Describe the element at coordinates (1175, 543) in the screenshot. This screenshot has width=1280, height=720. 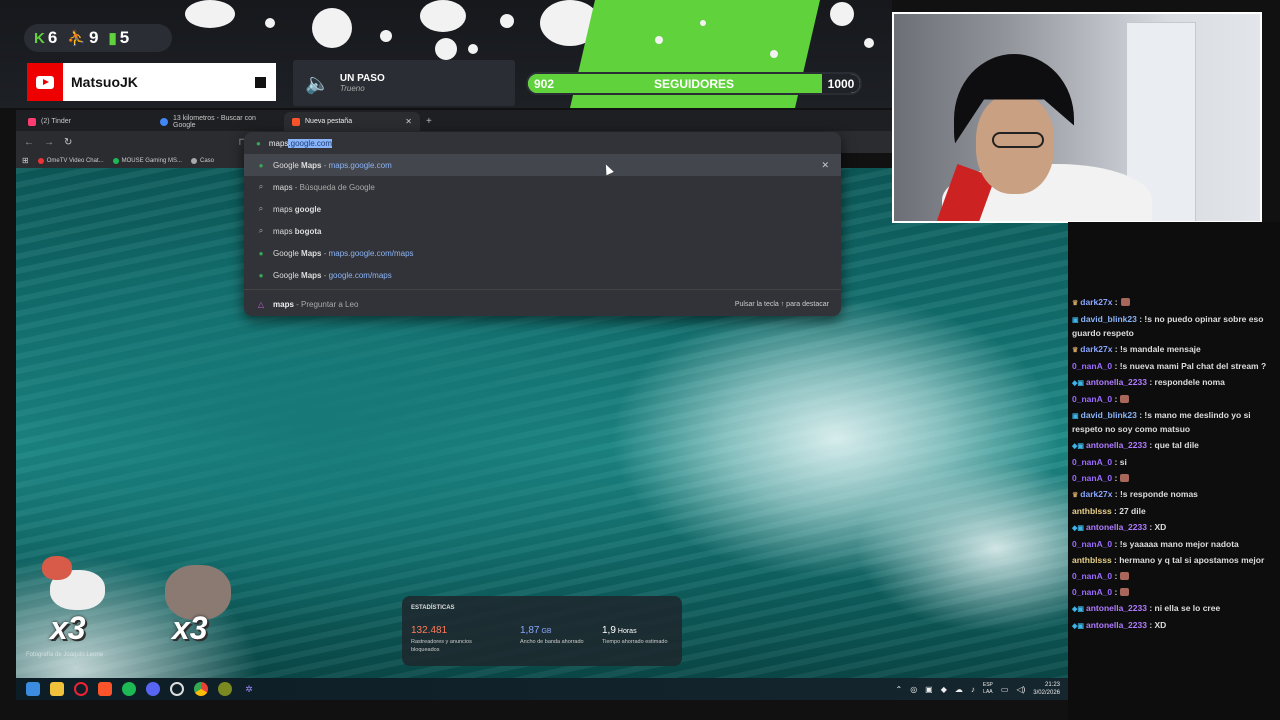
I see `chat-text: : !s yaaaaa mano mejor nadota` at that location.